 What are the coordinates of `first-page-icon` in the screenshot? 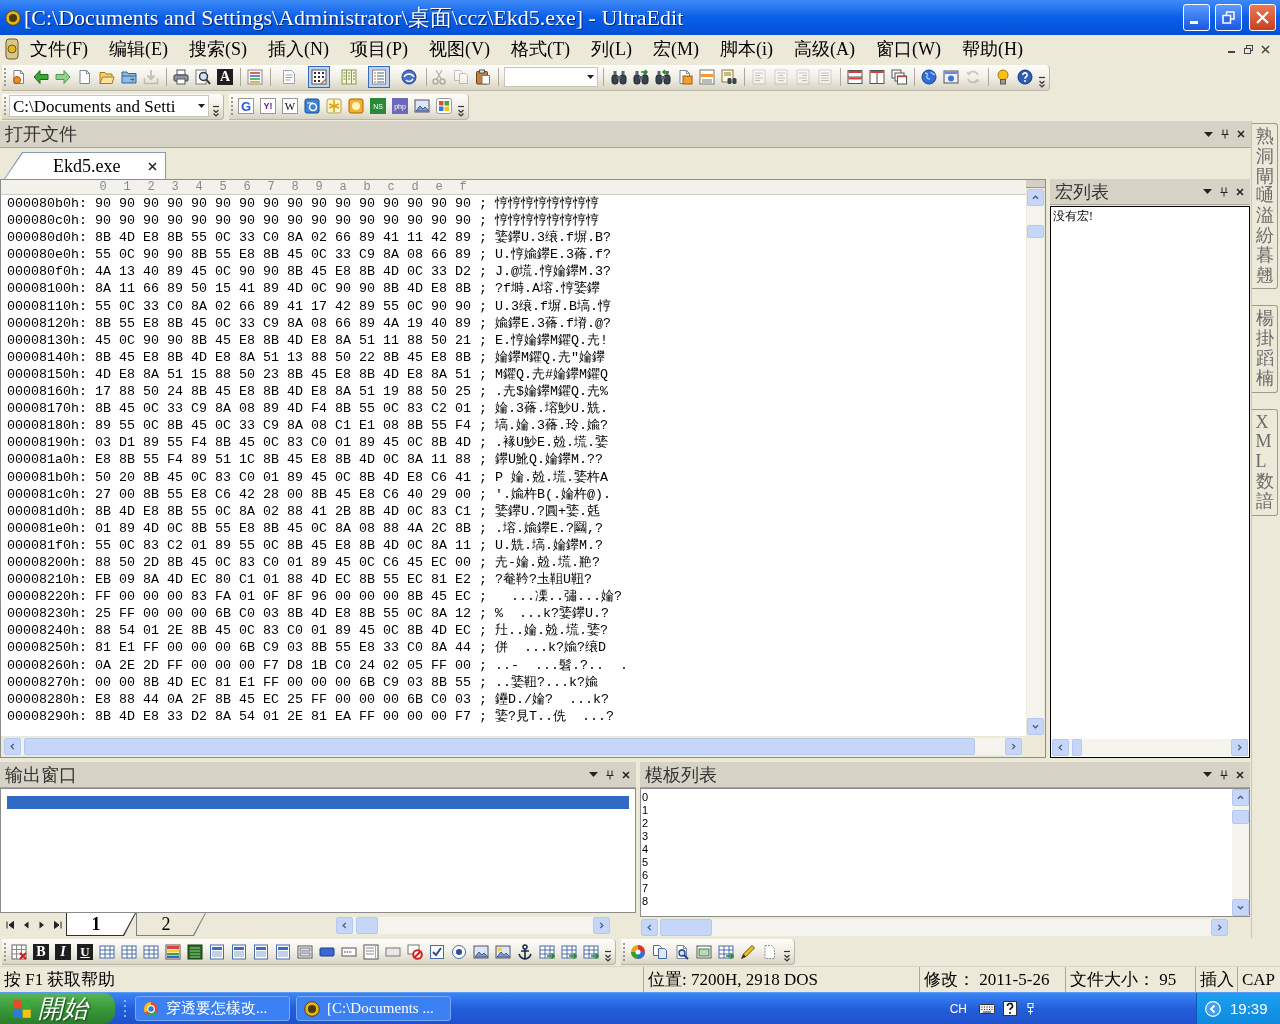 It's located at (10, 925).